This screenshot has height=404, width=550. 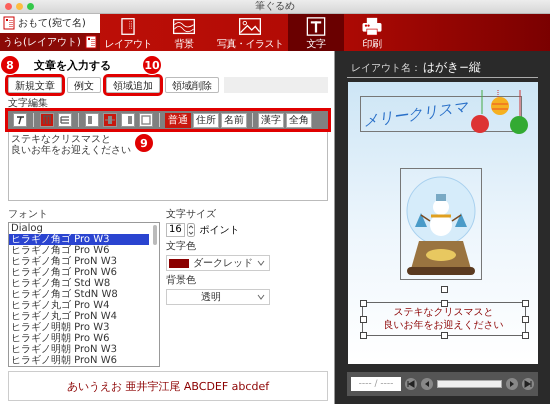 What do you see at coordinates (79, 272) in the screenshot?
I see `font-list-item: ヒラギノ角ゴ ProN W6` at bounding box center [79, 272].